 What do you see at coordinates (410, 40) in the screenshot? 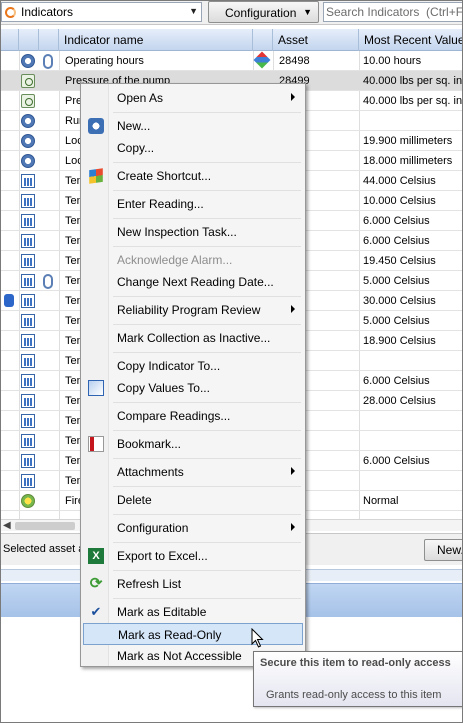
I see `column-header-most-recent-value: Most Recent Value` at bounding box center [410, 40].